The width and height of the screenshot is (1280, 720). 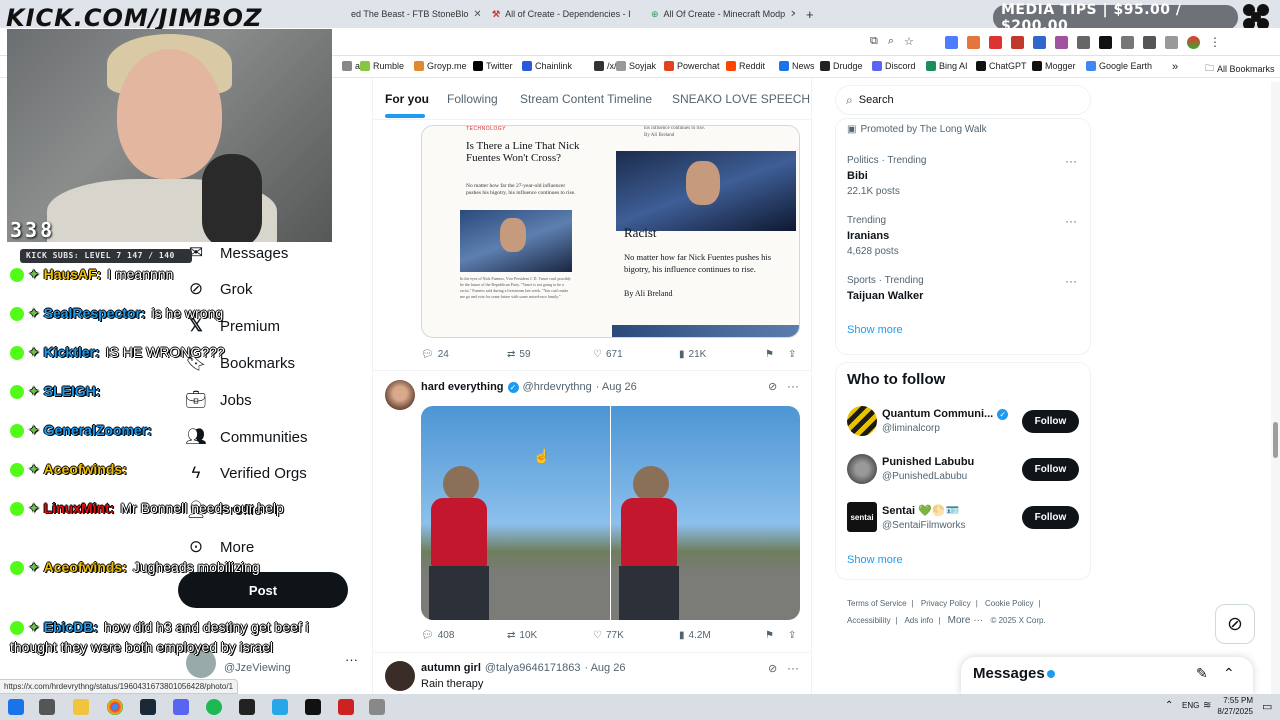 I want to click on tab-sneako-love-speech: SNEAKO LOVE SPEECH, so click(x=741, y=99).